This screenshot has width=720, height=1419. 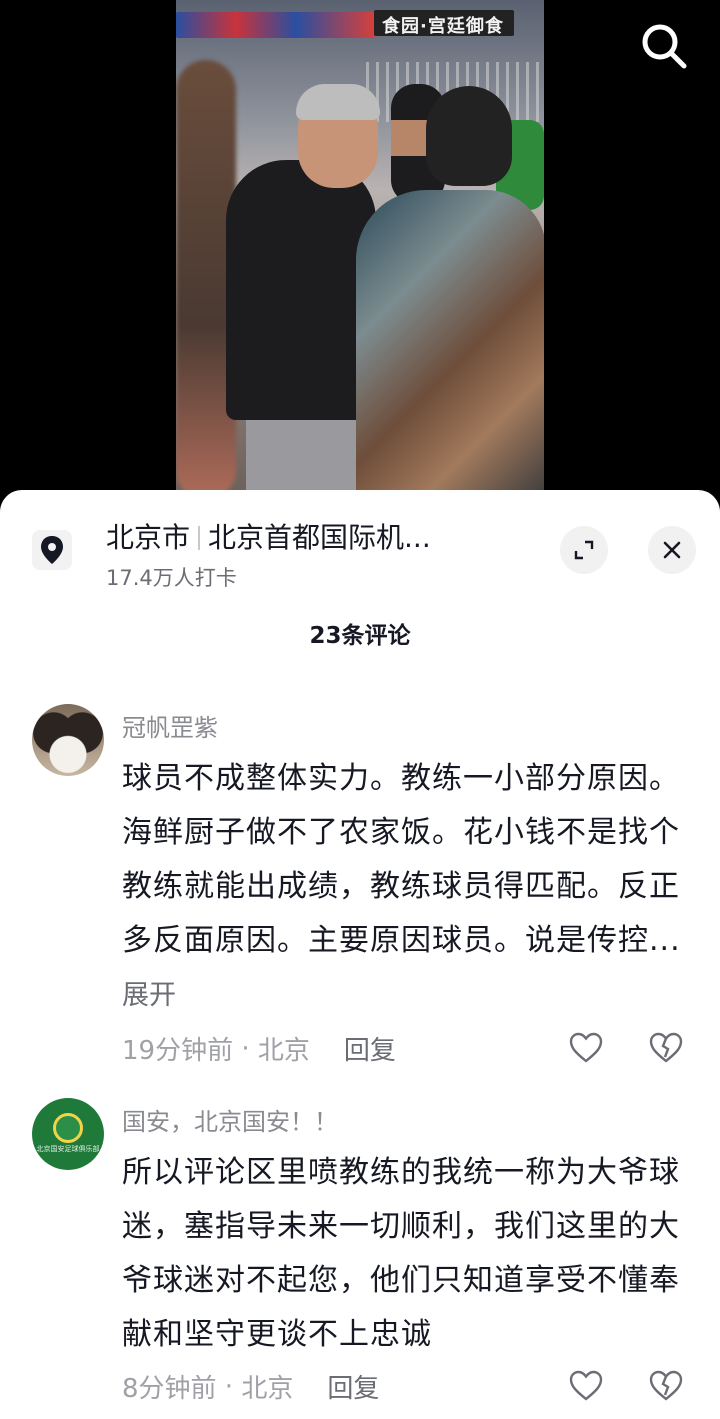 I want to click on close-icon, so click(x=672, y=550).